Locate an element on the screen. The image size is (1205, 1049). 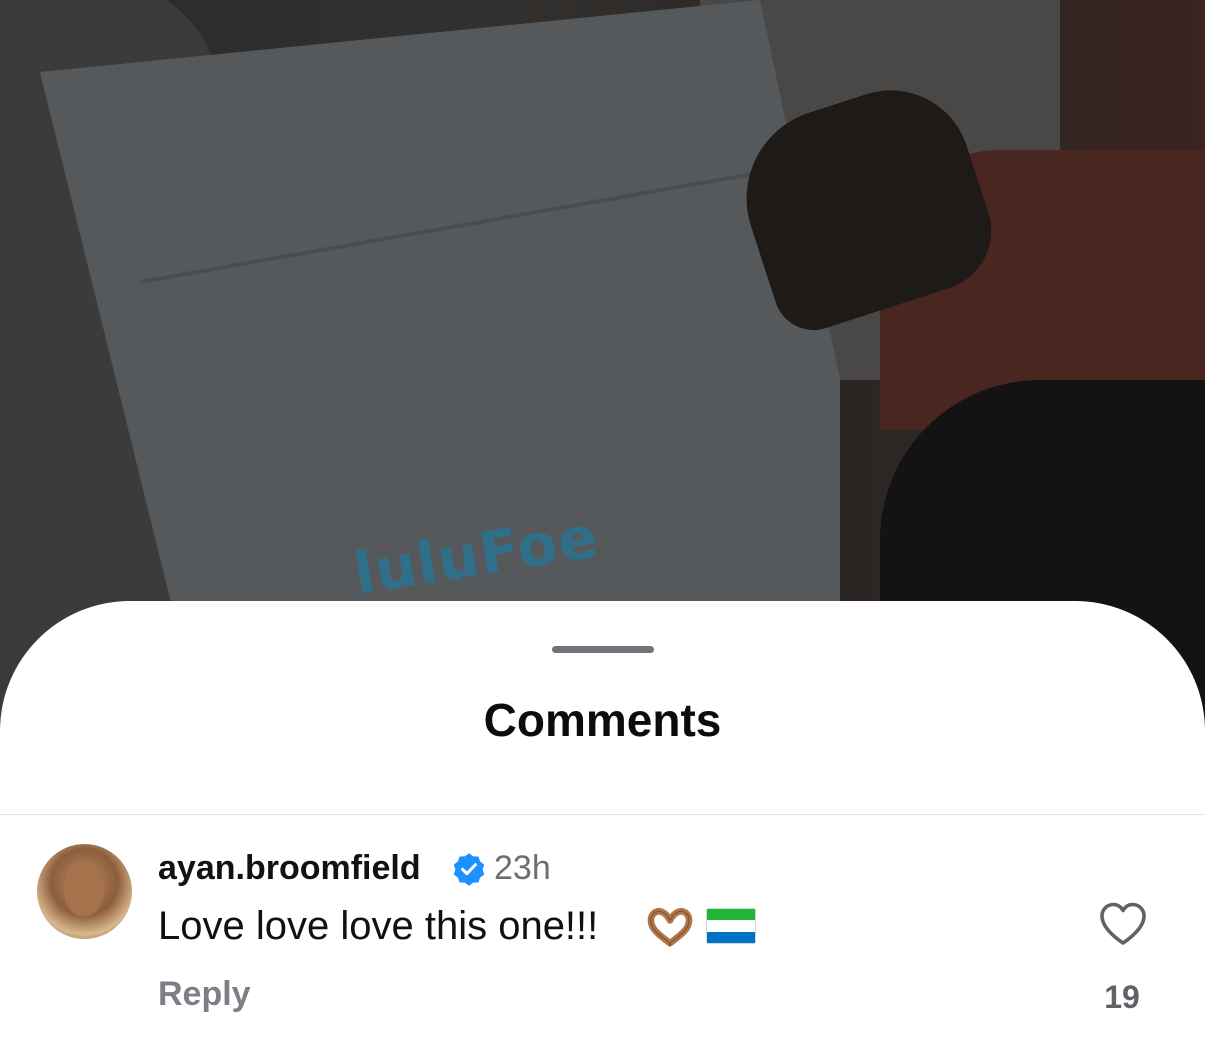
avatar-face is located at coordinates (84, 888).